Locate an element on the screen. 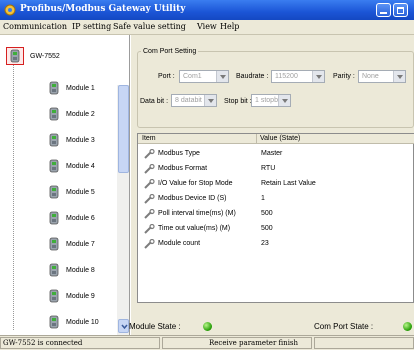 Image resolution: width=414 pixels, height=350 pixels. port-value: Com1 is located at coordinates (192, 76).